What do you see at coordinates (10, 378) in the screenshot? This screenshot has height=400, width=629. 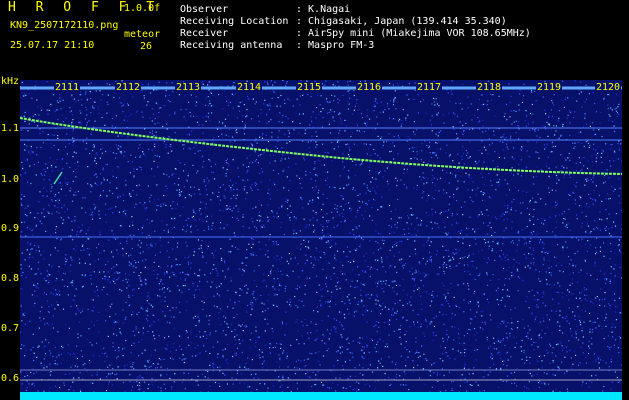 I see `y-tick-label: 0.6` at bounding box center [10, 378].